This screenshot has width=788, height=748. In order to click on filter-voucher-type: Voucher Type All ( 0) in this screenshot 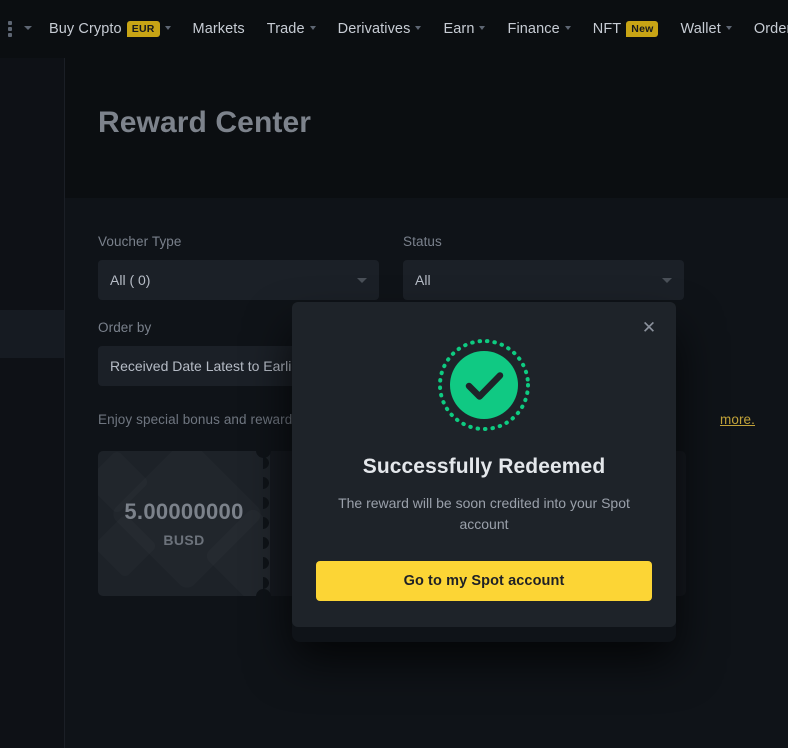, I will do `click(238, 267)`.